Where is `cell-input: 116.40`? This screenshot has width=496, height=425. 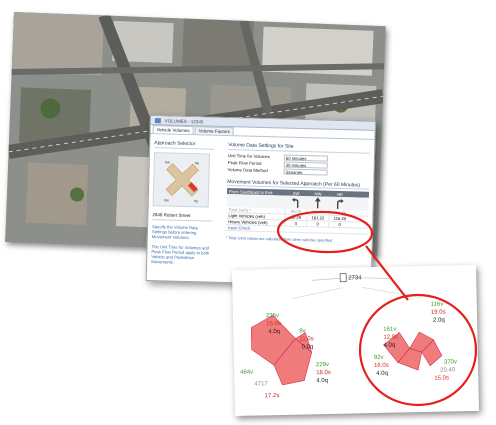
cell-input: 116.40 is located at coordinates (339, 218).